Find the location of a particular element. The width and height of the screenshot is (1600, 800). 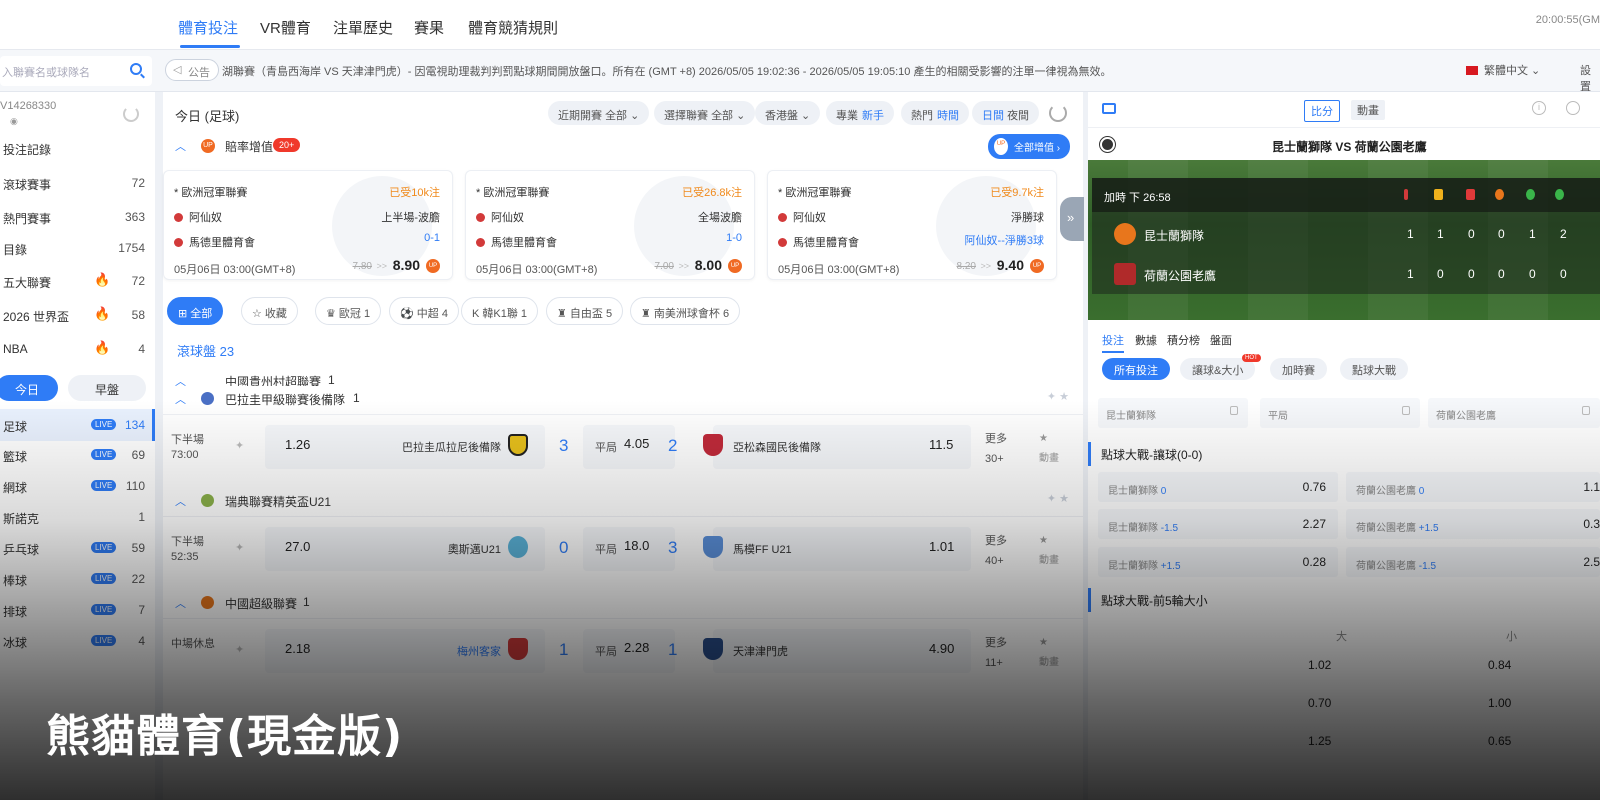

over-odds: 0.70 is located at coordinates (1319, 703).